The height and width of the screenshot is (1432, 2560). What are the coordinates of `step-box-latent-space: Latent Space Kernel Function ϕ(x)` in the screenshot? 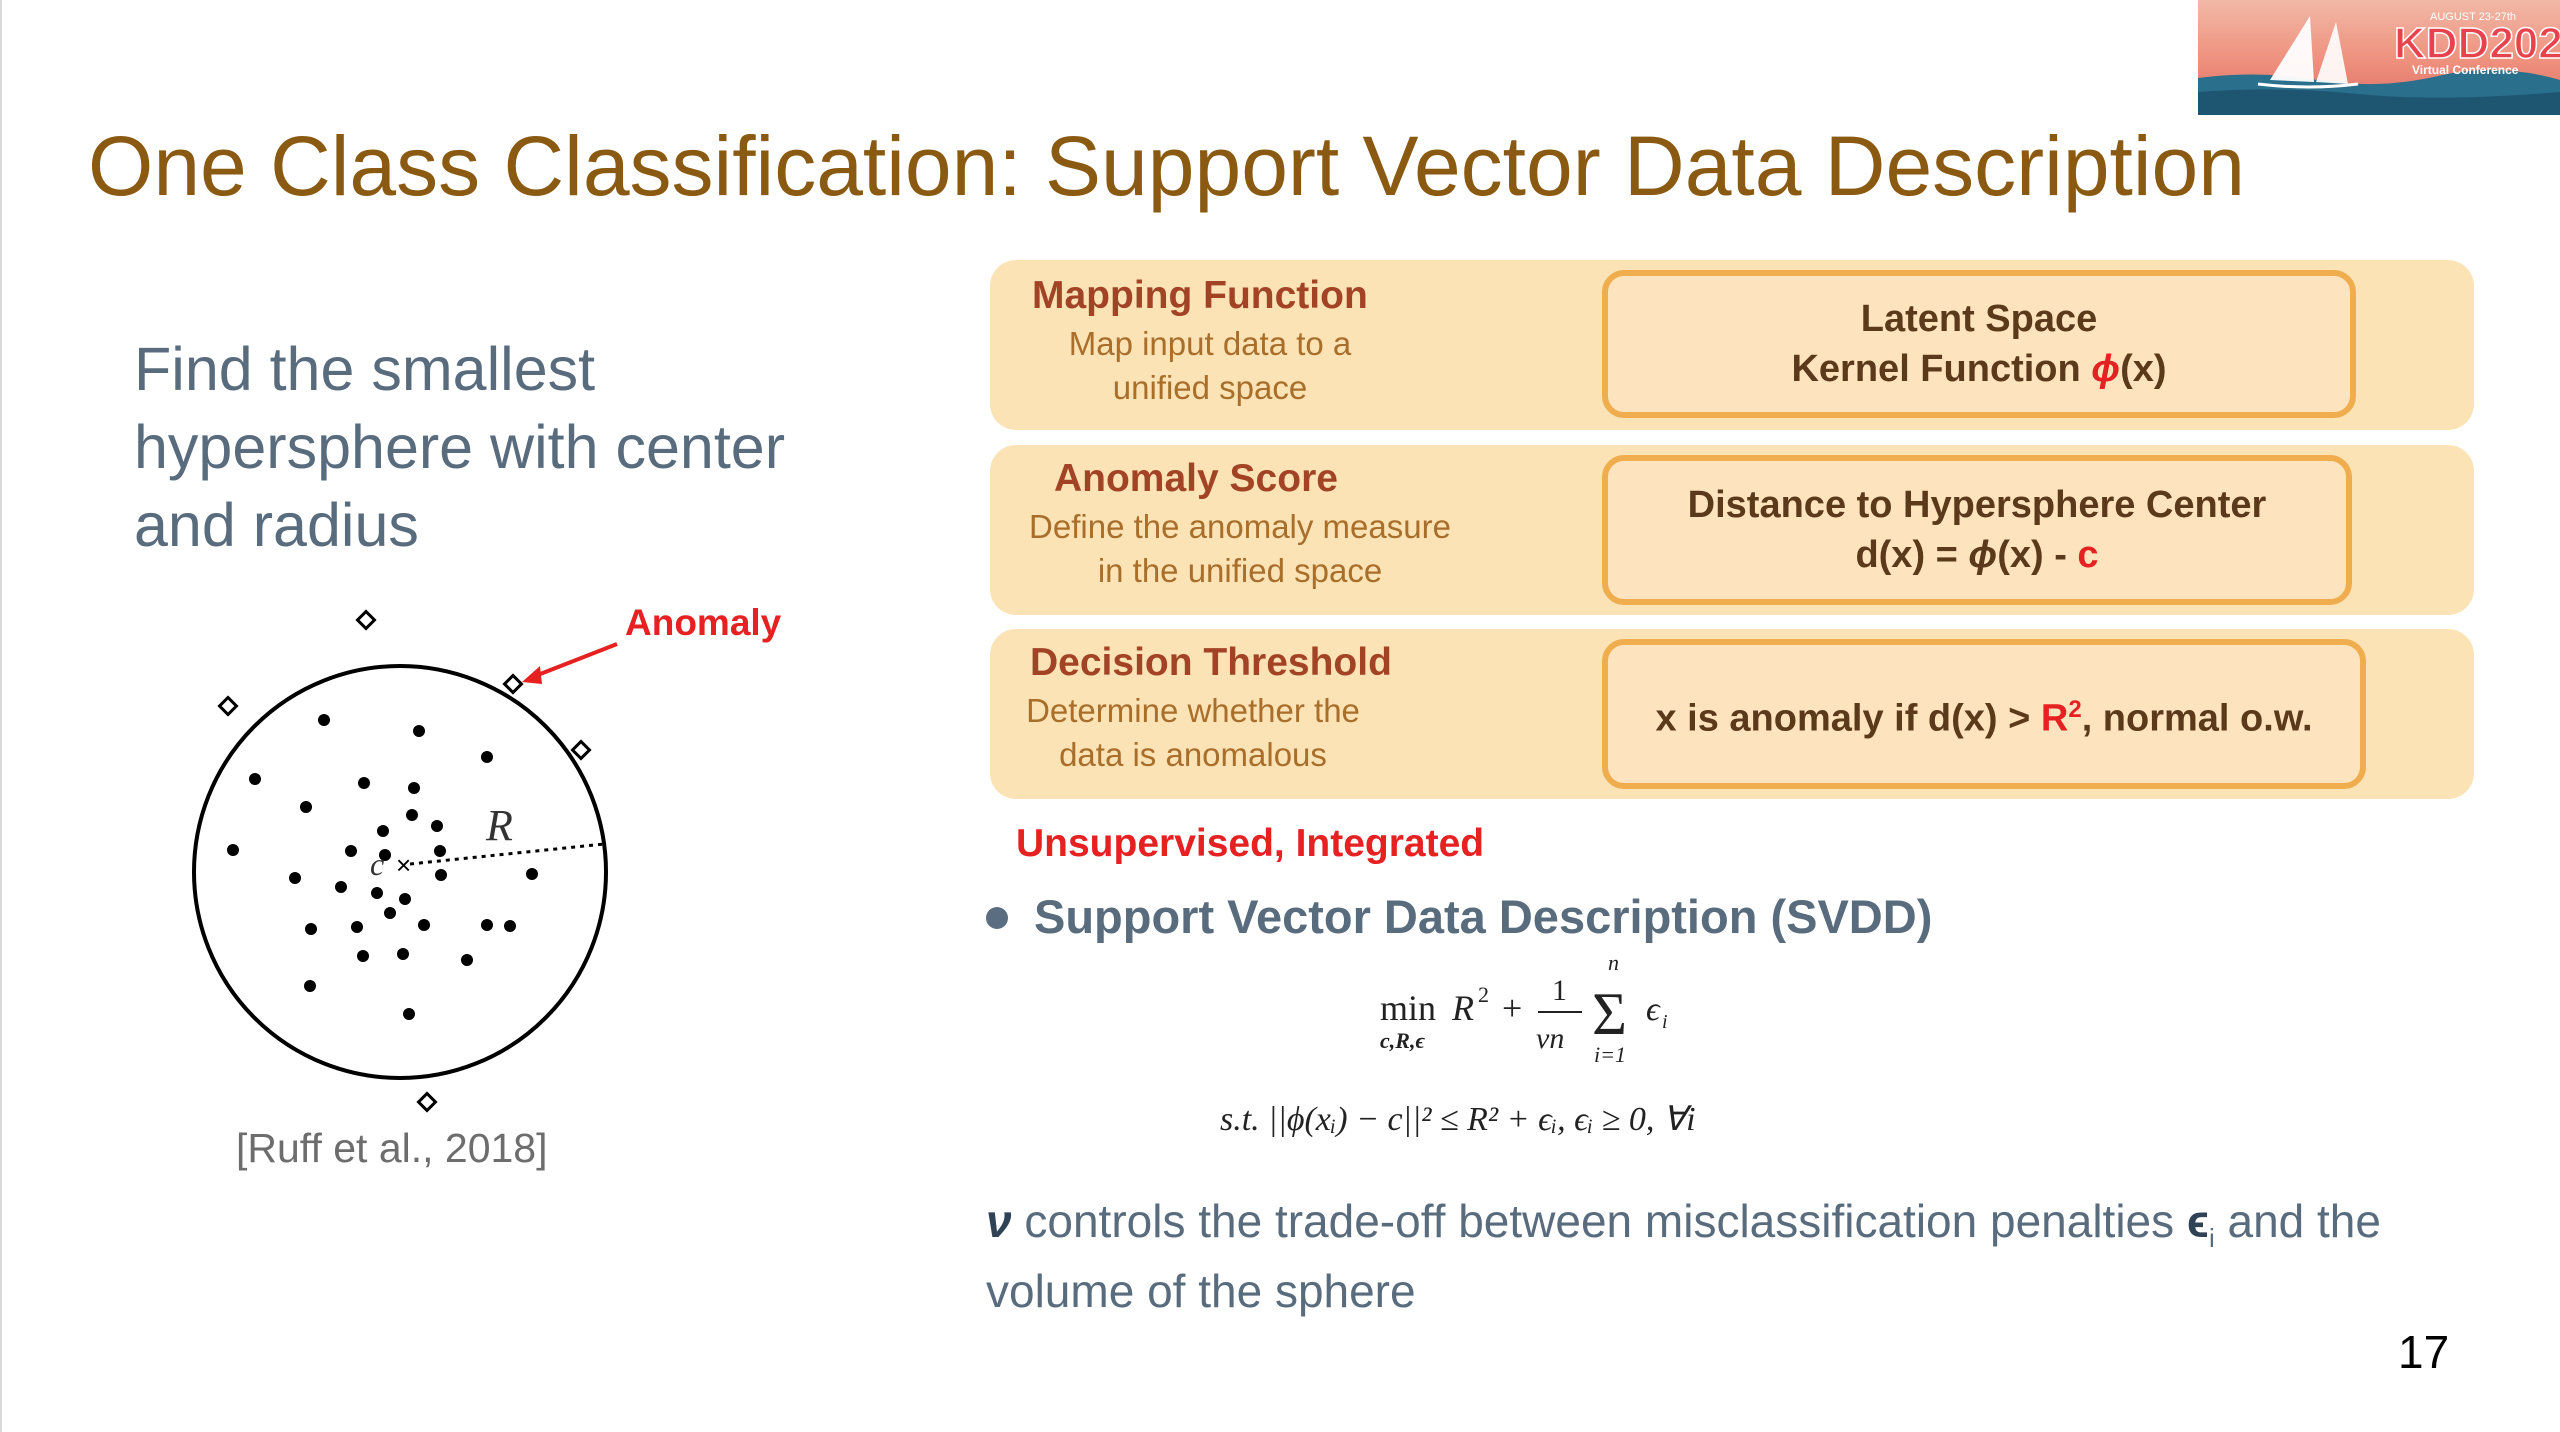 It's located at (1979, 344).